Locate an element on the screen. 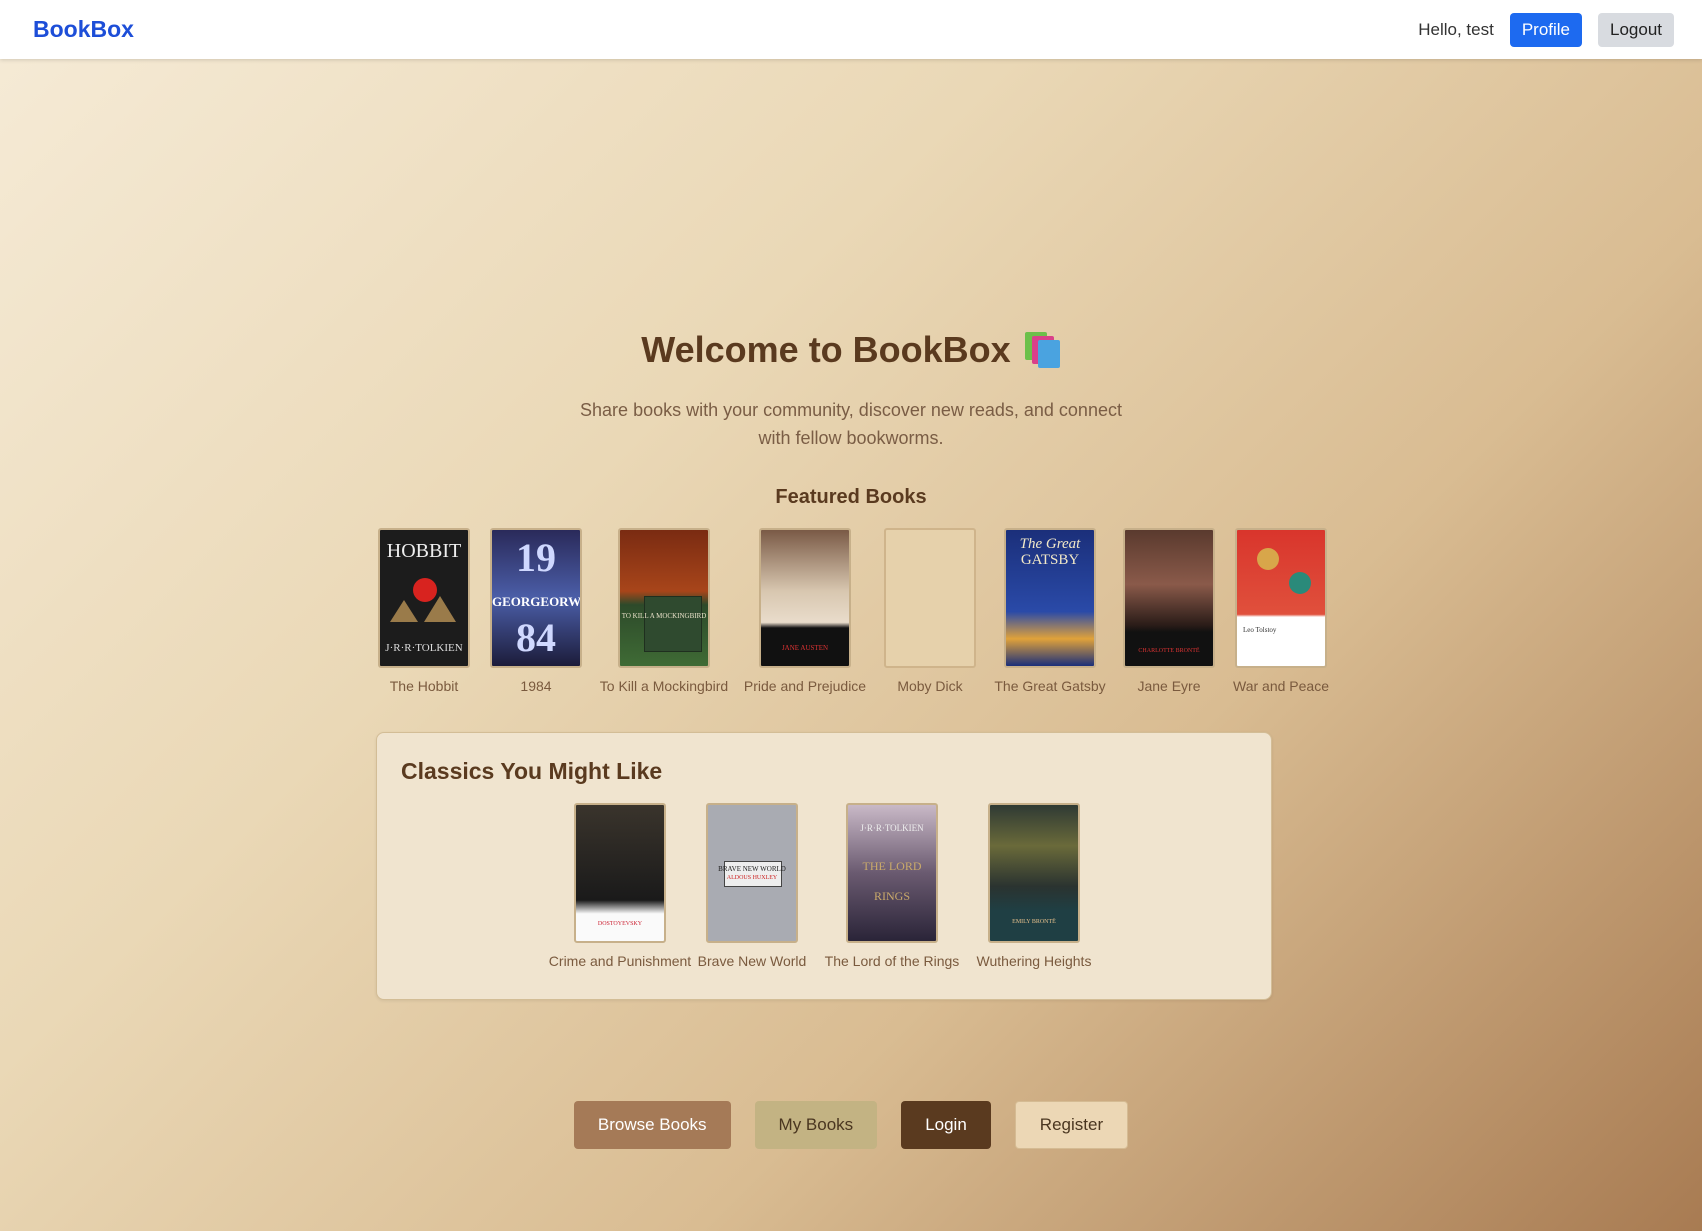  featured-book-card: JANE AUSTEN Pride and Prejudice is located at coordinates (805, 611).